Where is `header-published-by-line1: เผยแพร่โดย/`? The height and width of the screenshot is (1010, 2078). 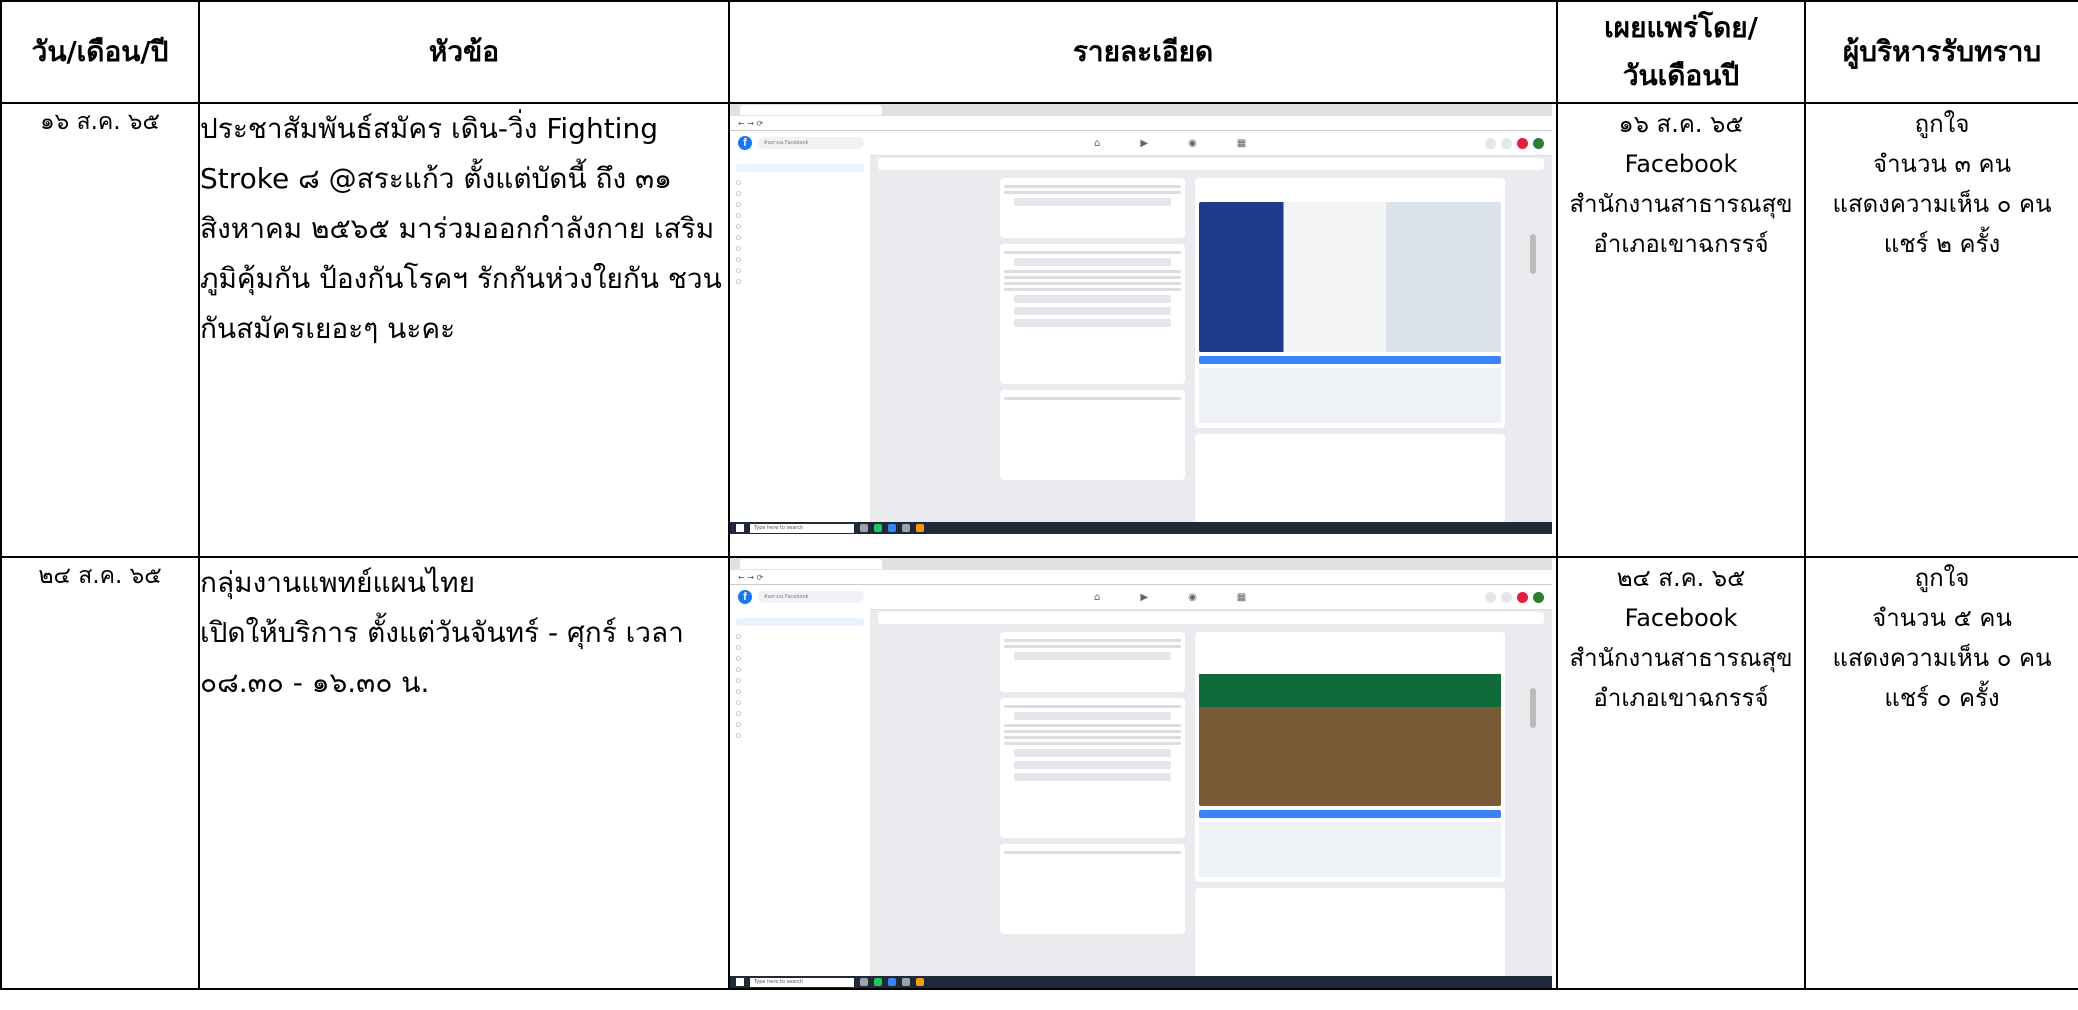 header-published-by-line1: เผยแพร่โดย/ is located at coordinates (1681, 27).